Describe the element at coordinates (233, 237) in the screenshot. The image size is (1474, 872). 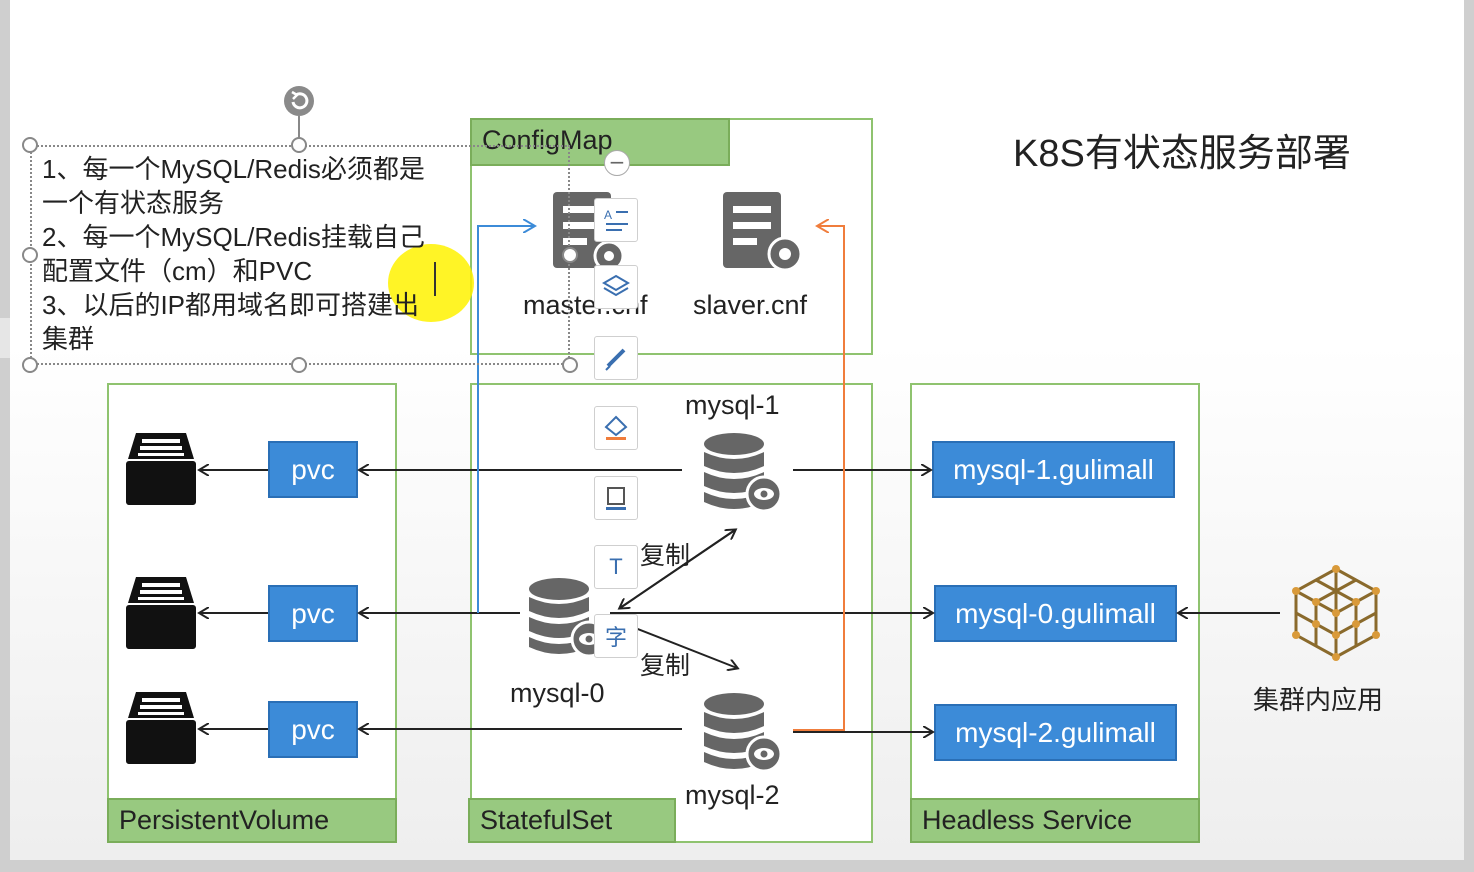
I see `note-line: 2、每一个MySQL/Redis挂载自己` at that location.